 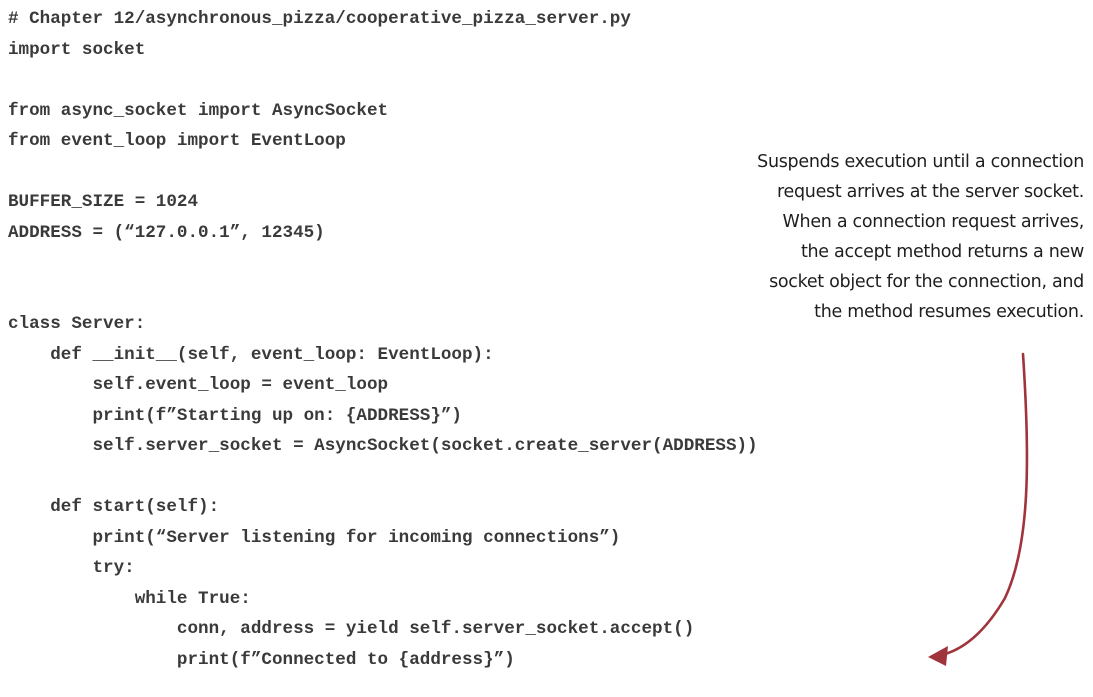 What do you see at coordinates (930, 192) in the screenshot?
I see `annotation-line: request arrives at the server socket.` at bounding box center [930, 192].